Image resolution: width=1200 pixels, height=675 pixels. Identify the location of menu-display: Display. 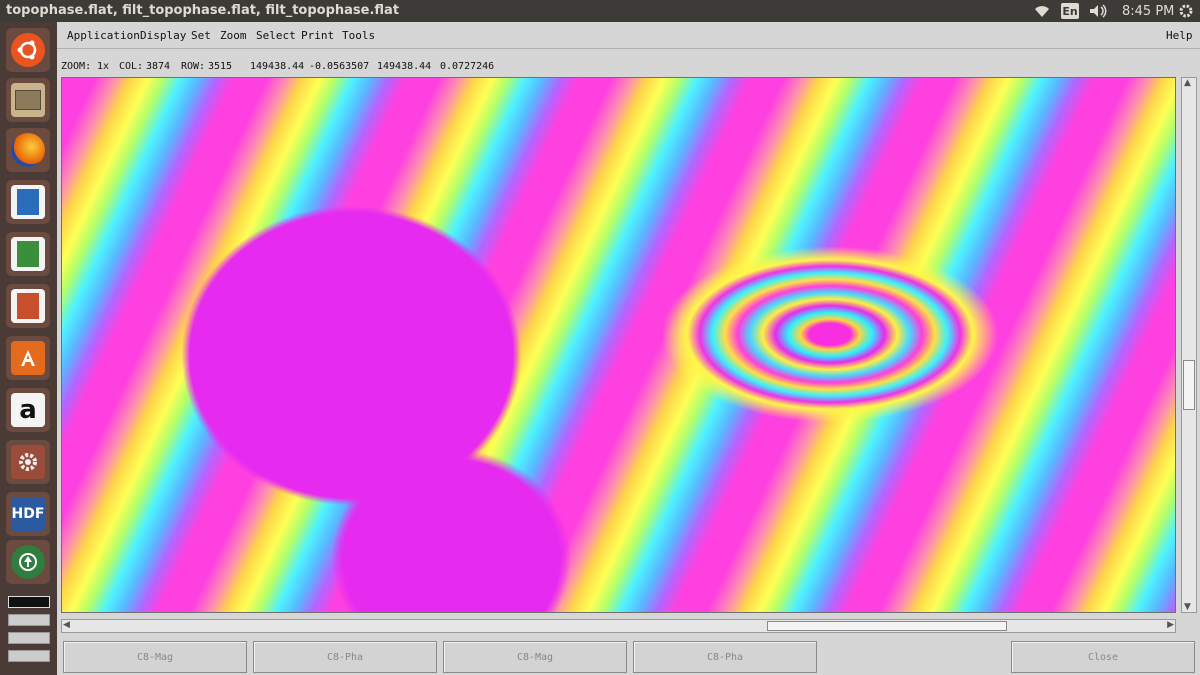
(163, 35).